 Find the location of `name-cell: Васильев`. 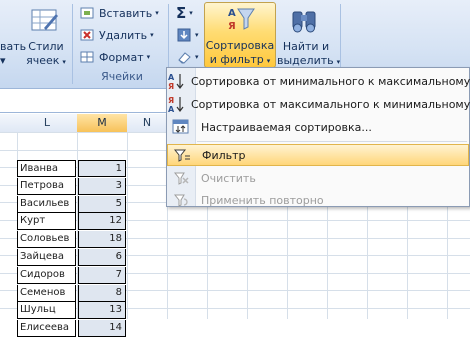

name-cell: Васильев is located at coordinates (46, 204).